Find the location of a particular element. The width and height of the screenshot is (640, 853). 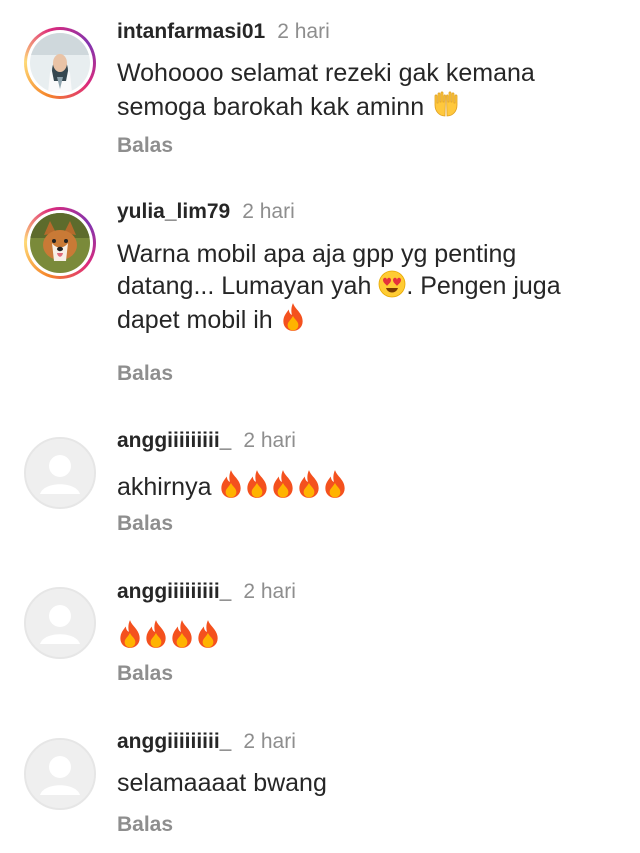

heart-eyes-emoji is located at coordinates (392, 284).